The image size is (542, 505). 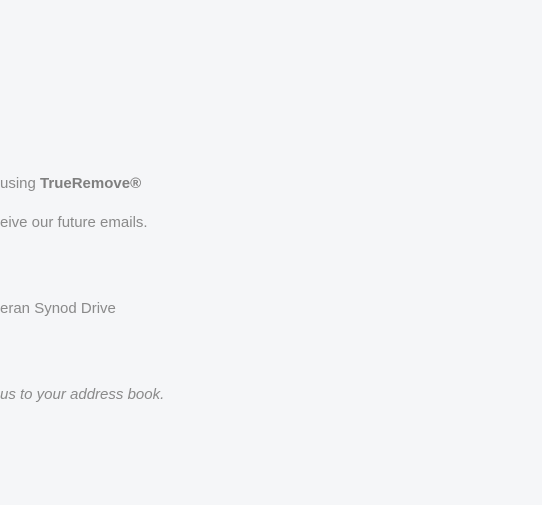 I want to click on unsubscribe-notice-text: using, so click(x=20, y=183).